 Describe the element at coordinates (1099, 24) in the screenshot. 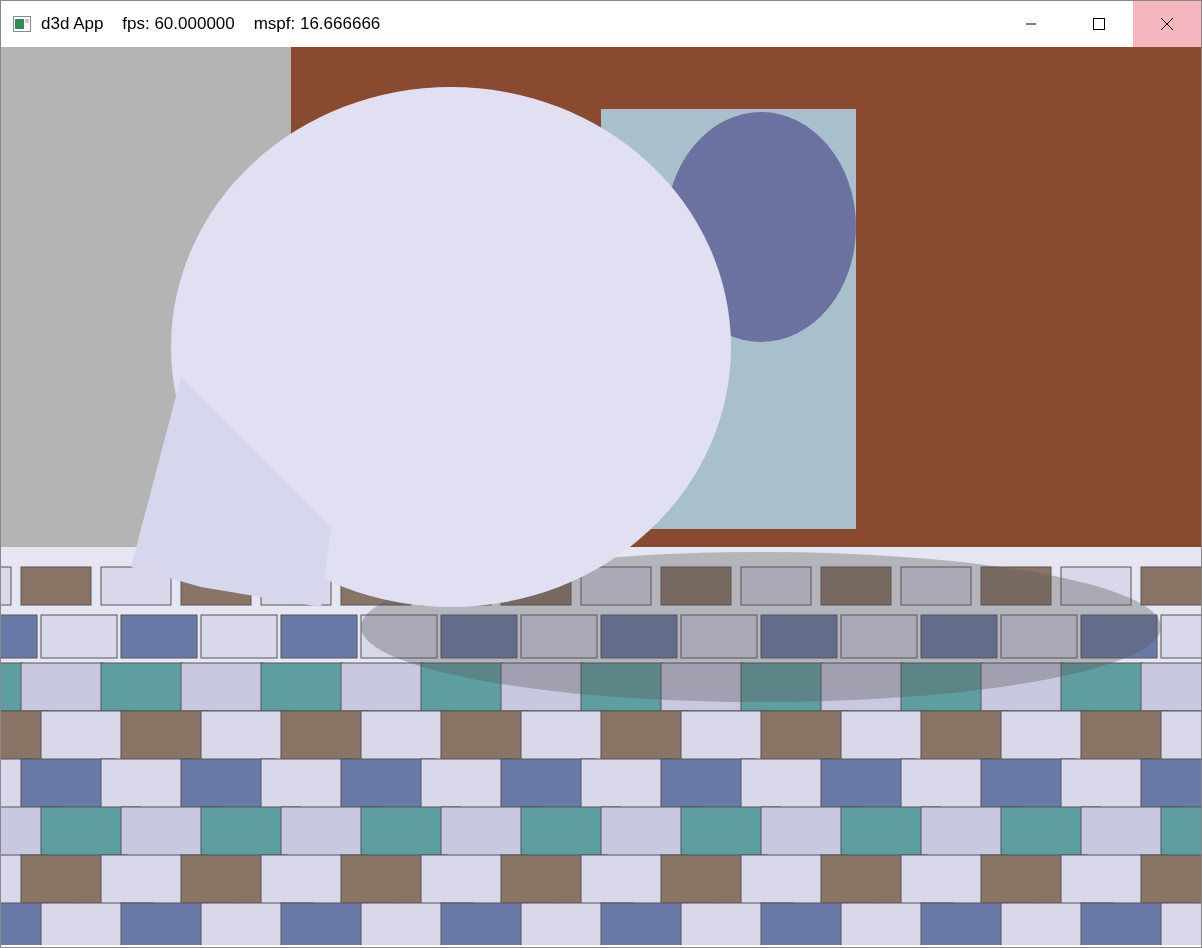

I see `maximize-icon` at that location.